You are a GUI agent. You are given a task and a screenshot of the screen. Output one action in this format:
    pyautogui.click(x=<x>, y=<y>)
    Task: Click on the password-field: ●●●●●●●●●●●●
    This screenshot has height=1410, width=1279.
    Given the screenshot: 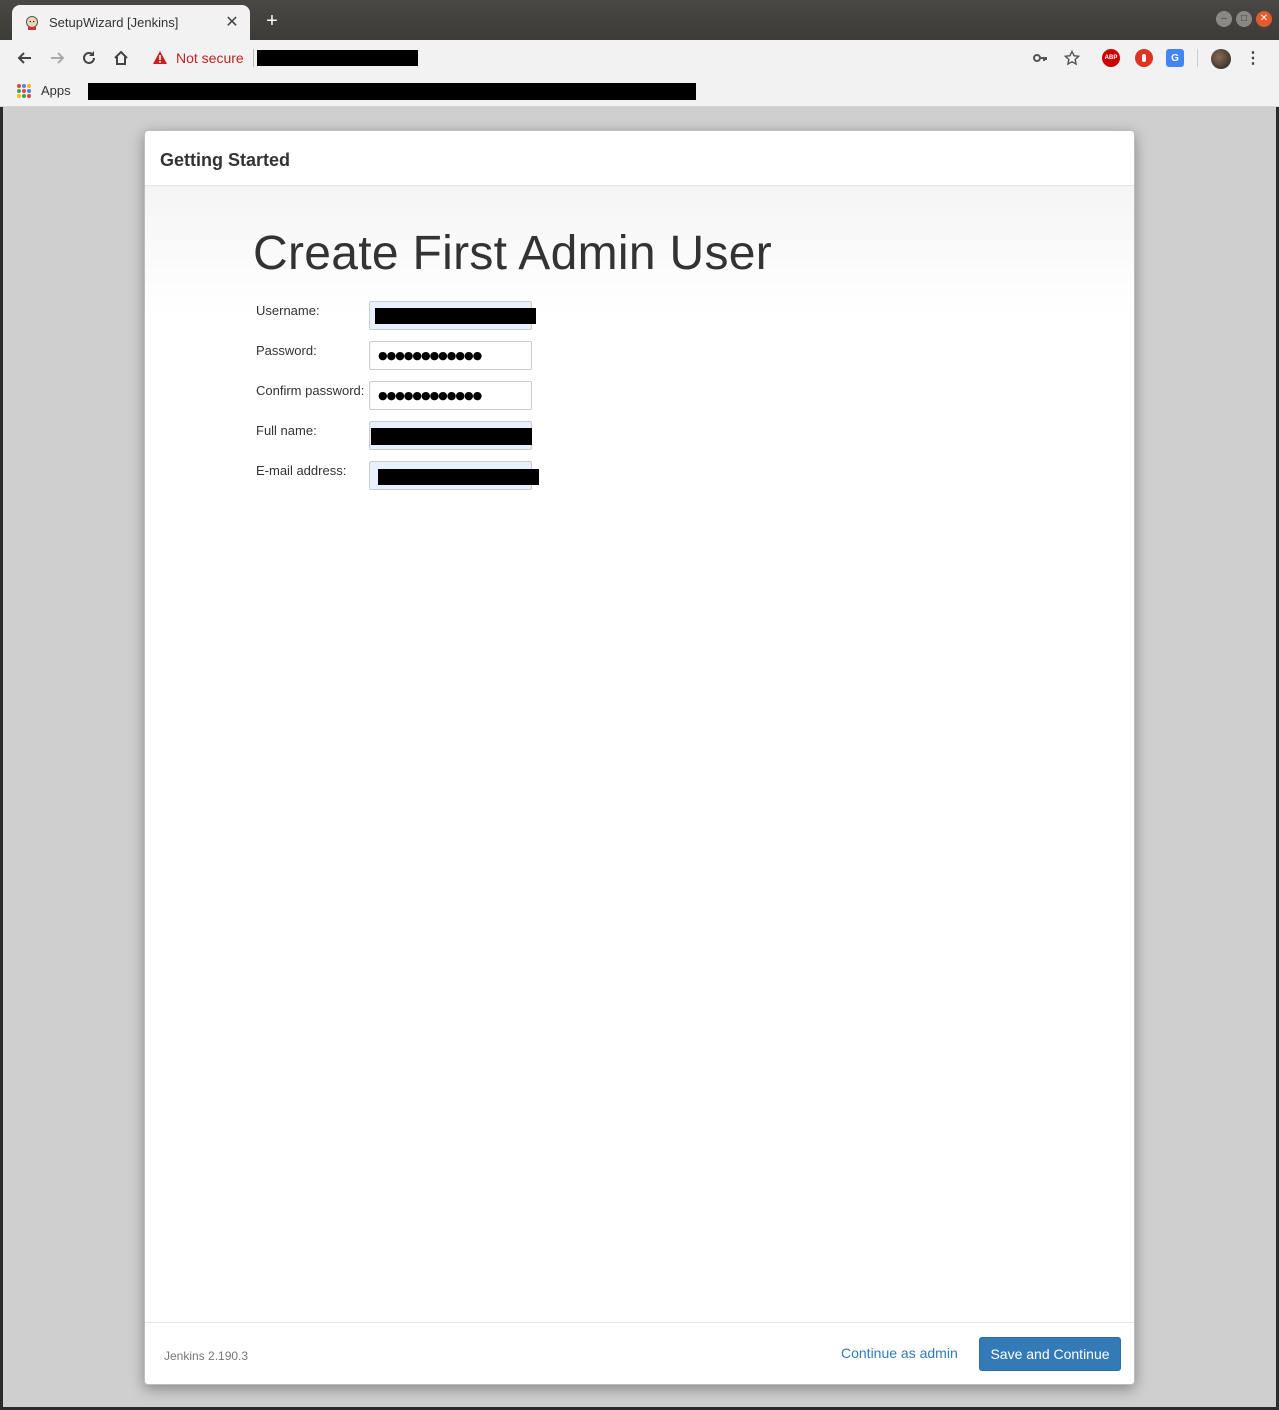 What is the action you would take?
    pyautogui.click(x=450, y=355)
    